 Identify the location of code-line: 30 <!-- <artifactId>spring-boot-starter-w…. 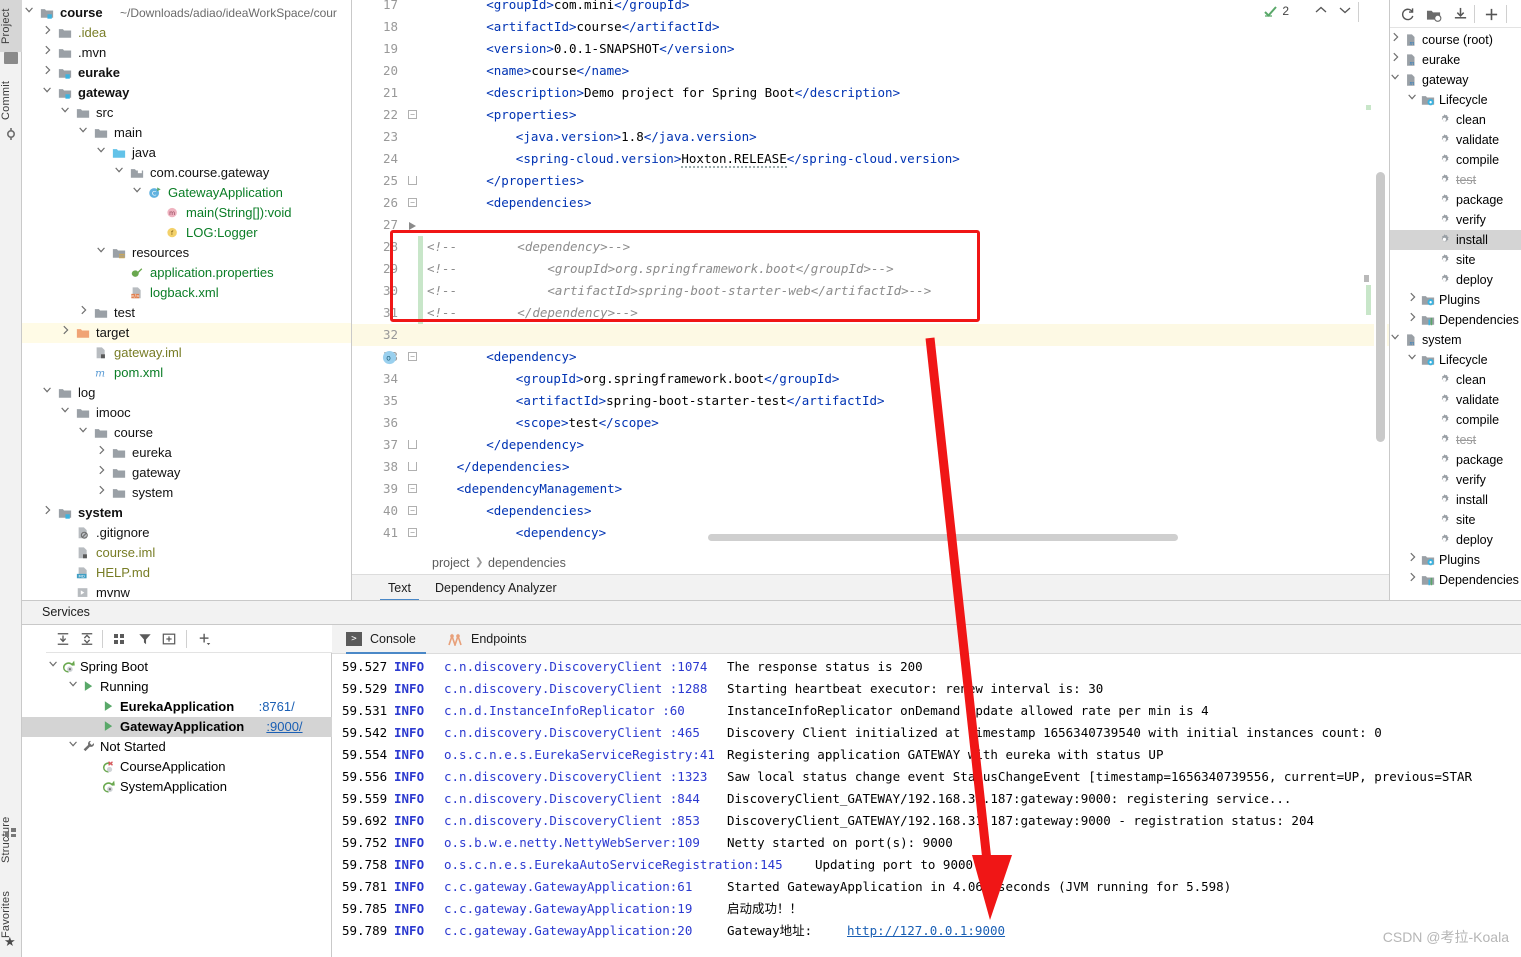
(870, 291).